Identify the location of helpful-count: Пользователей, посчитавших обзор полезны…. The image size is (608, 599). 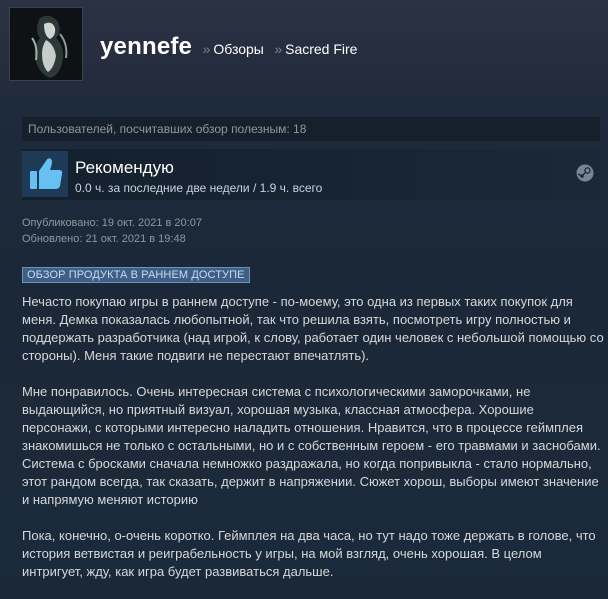
(311, 129).